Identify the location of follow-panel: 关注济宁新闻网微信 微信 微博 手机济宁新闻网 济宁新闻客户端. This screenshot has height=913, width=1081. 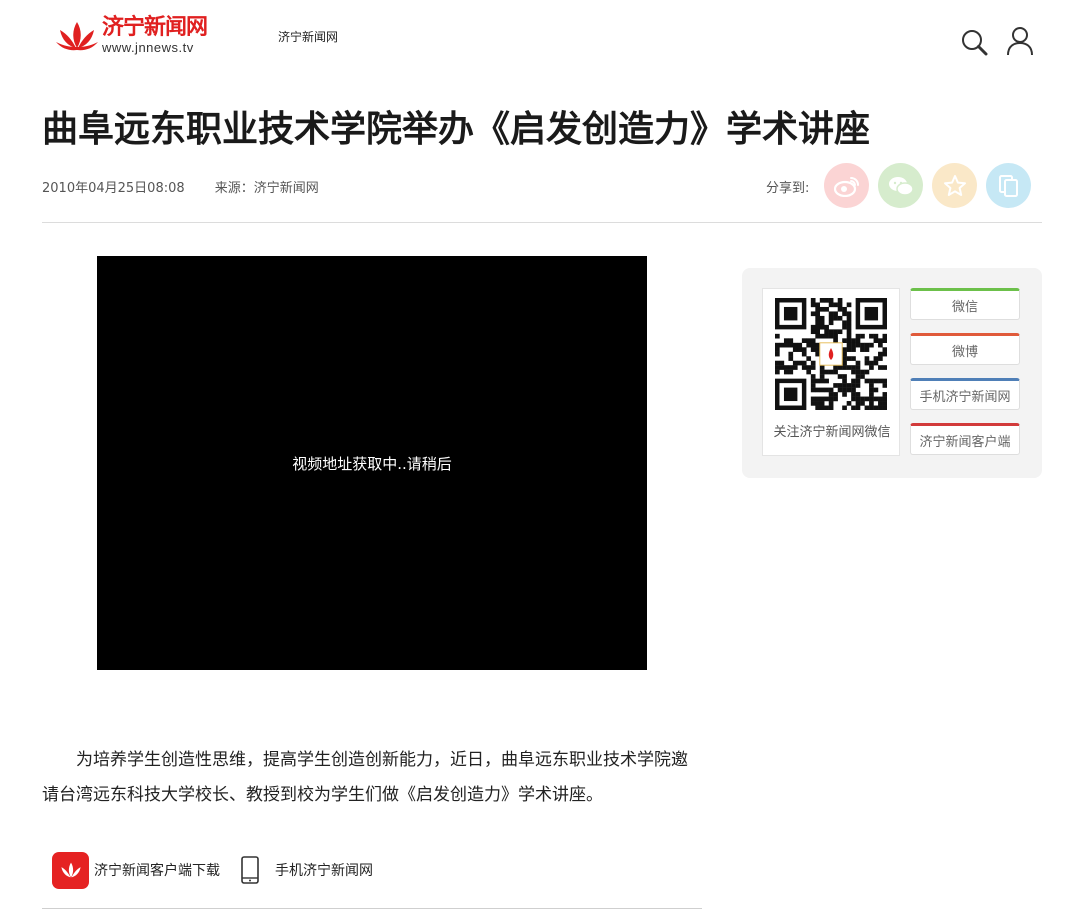
(892, 373).